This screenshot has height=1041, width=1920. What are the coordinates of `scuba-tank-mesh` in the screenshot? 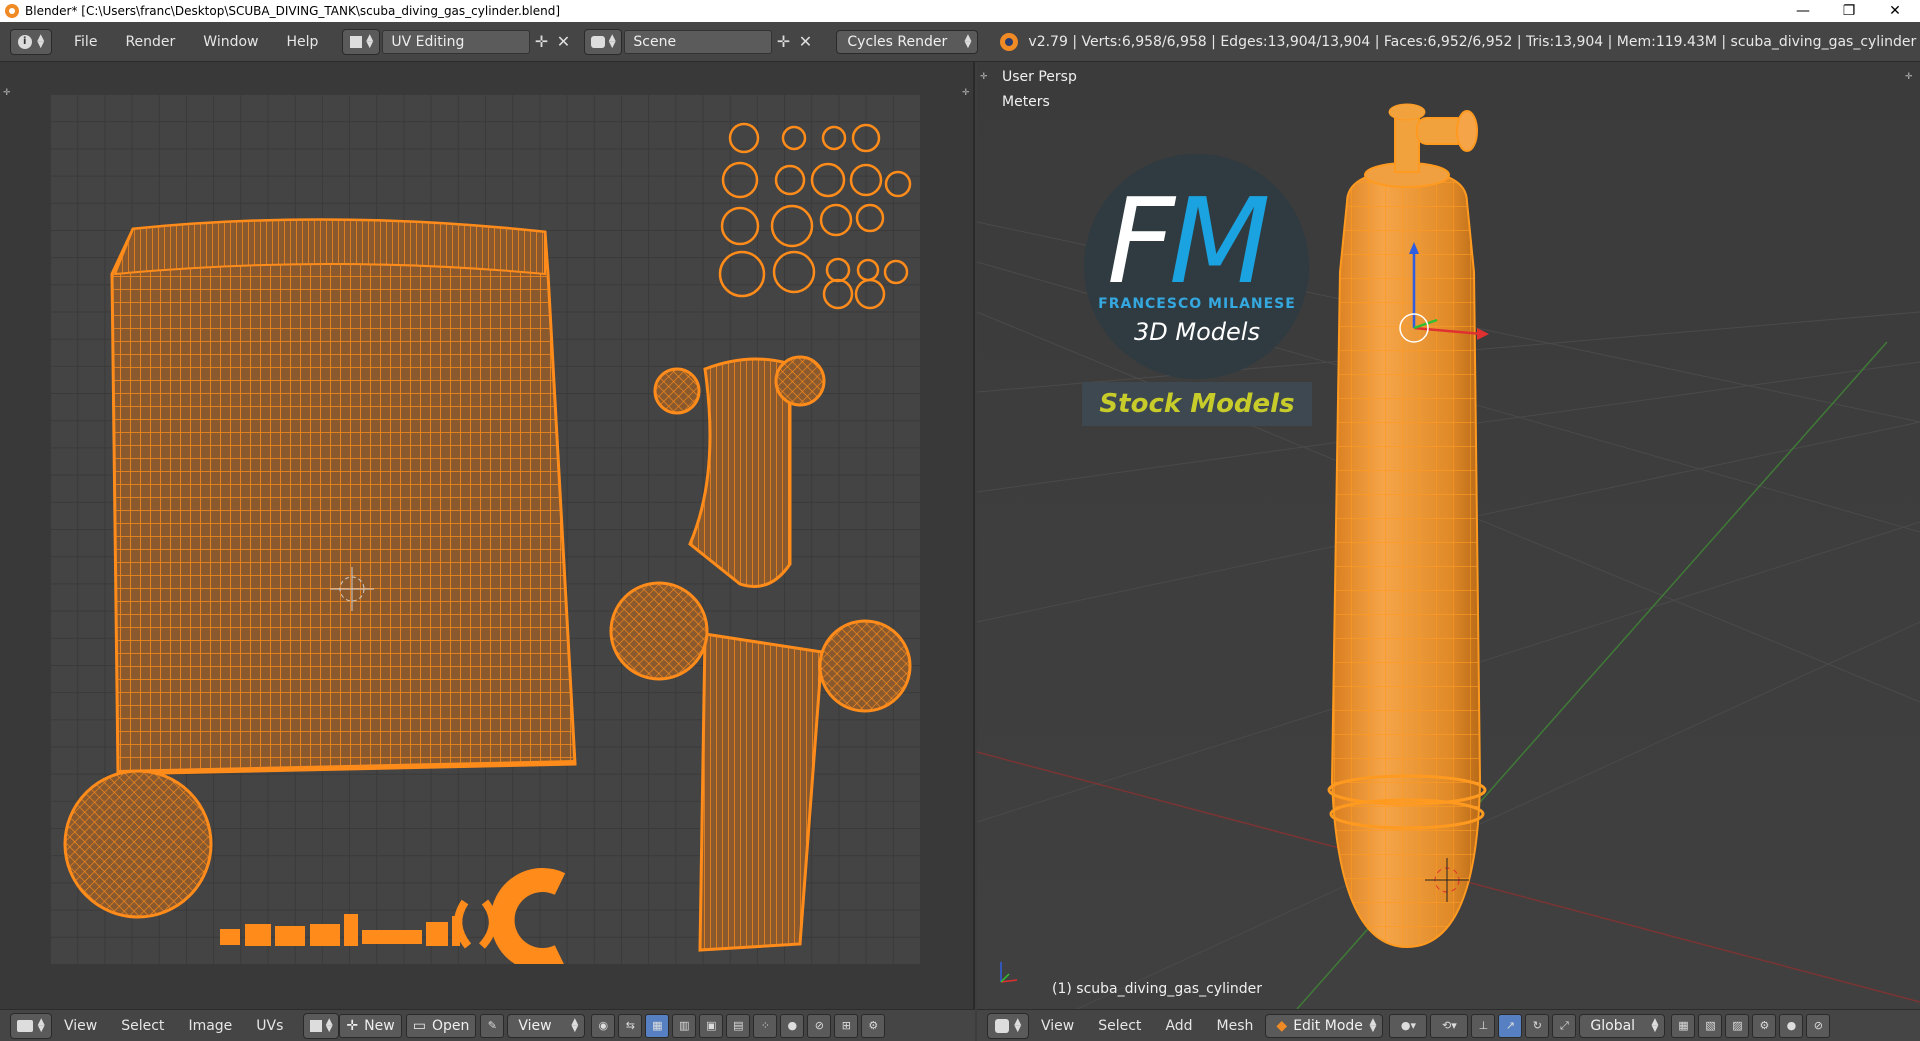 It's located at (1407, 526).